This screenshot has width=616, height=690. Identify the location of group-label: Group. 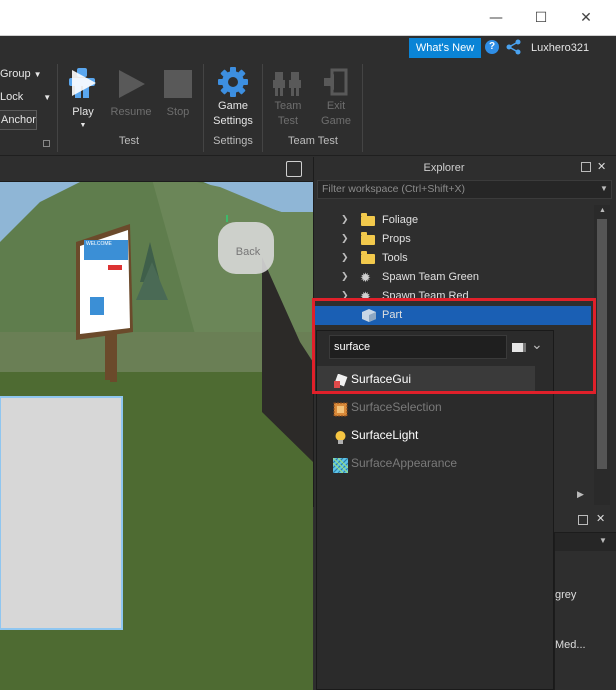
(15, 74).